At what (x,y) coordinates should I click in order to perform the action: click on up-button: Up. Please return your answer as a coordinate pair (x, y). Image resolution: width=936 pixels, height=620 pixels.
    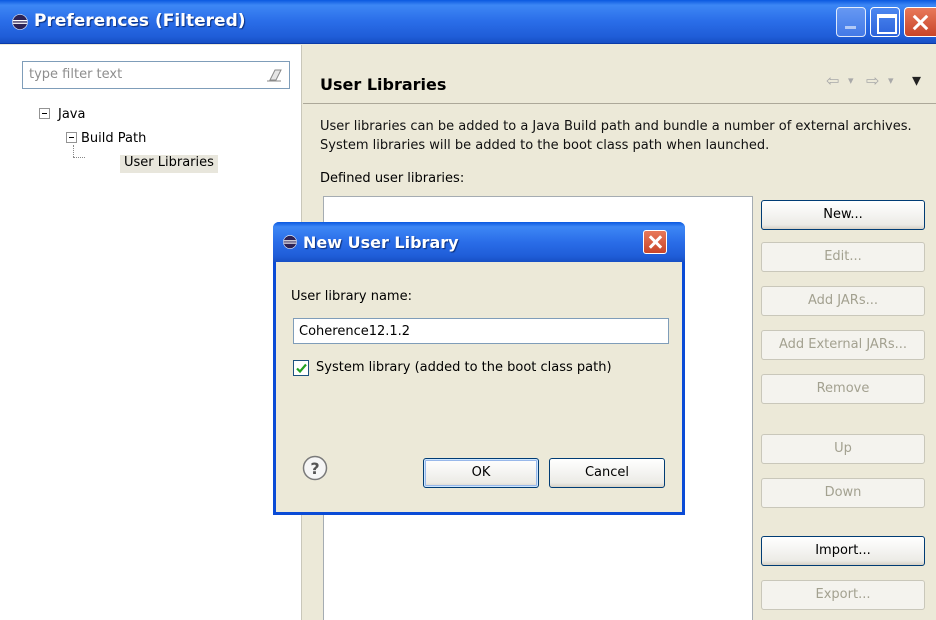
    Looking at the image, I should click on (843, 449).